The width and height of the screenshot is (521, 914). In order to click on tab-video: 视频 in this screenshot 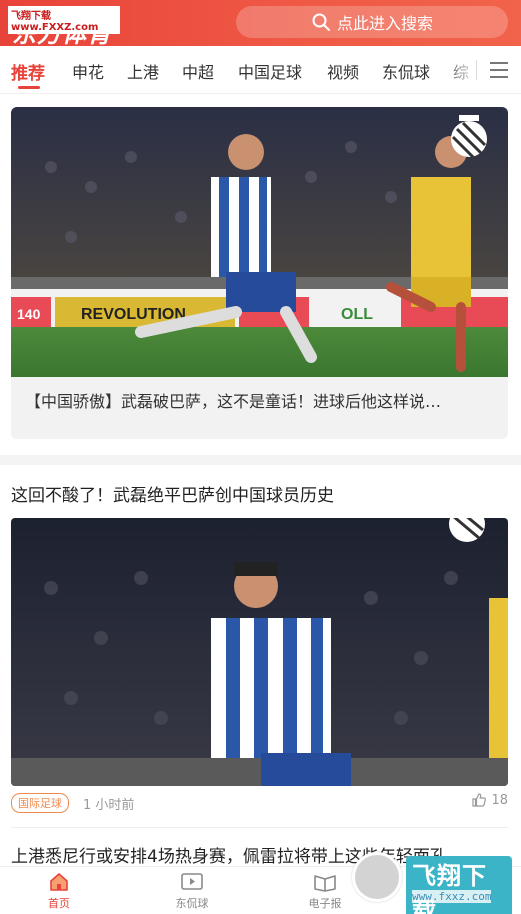, I will do `click(343, 71)`.